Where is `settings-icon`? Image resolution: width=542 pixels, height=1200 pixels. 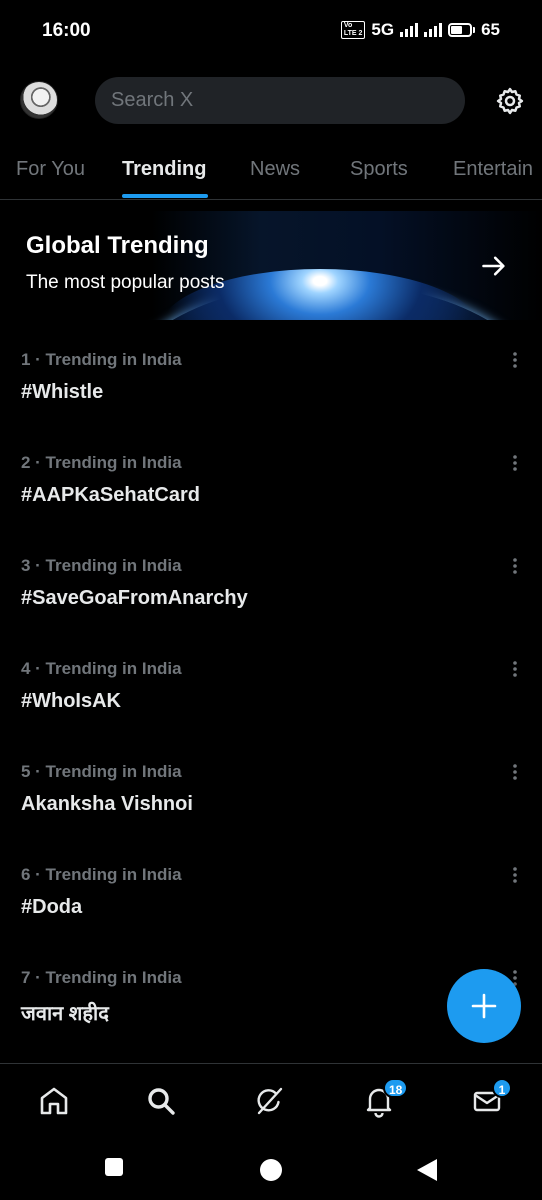
settings-icon is located at coordinates (510, 101).